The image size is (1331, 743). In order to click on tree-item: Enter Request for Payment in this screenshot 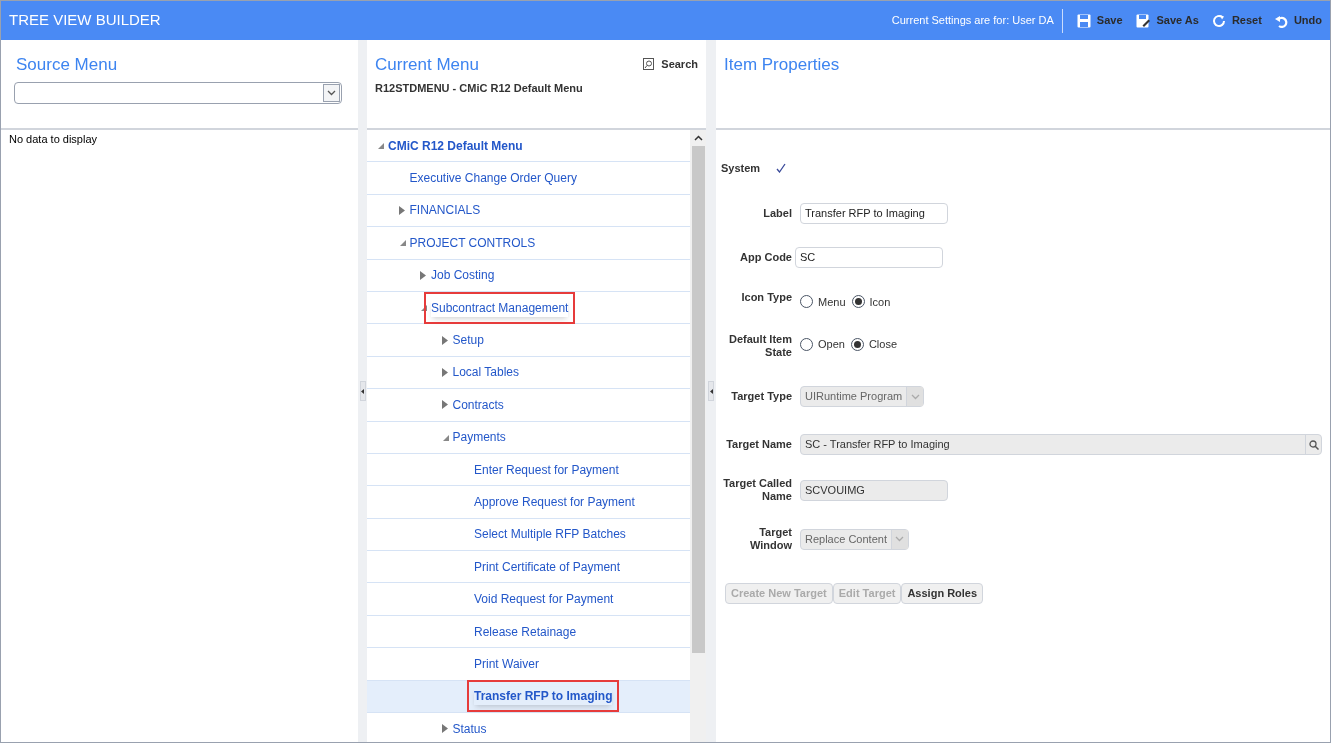, I will do `click(528, 470)`.